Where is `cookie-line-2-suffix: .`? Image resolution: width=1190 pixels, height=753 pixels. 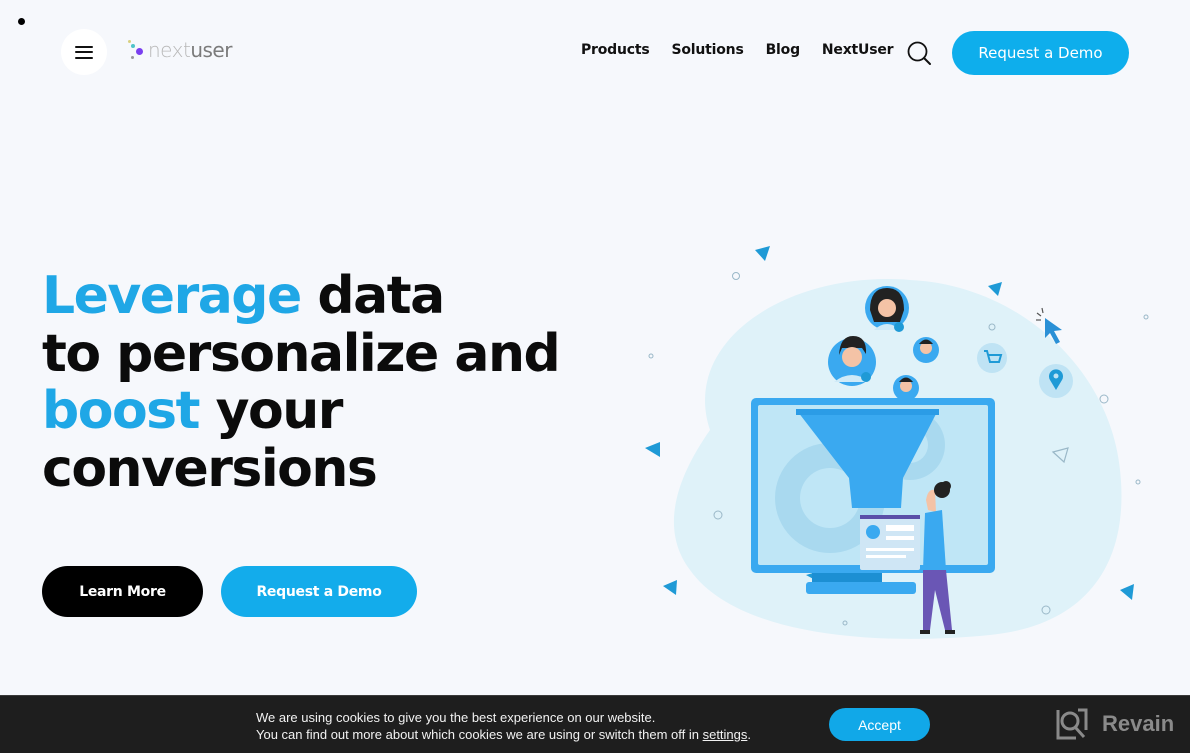
cookie-line-2-suffix: . is located at coordinates (749, 734).